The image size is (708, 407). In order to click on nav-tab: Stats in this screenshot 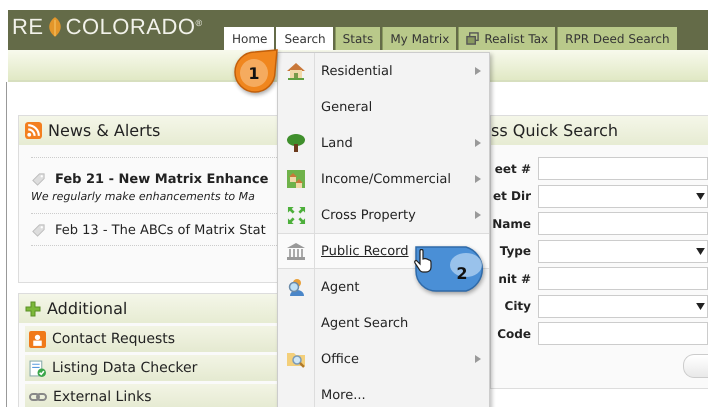, I will do `click(357, 38)`.